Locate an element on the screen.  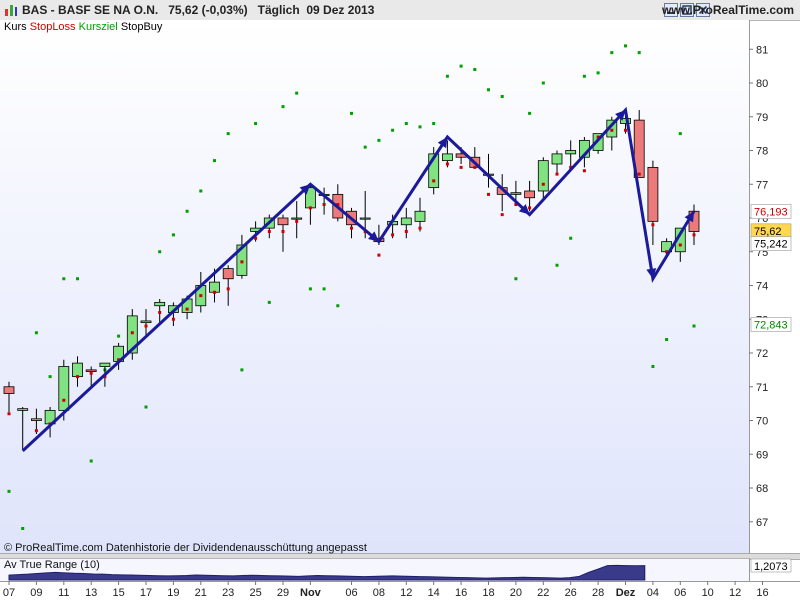
legend-kurs: Kurs is located at coordinates (15, 27).